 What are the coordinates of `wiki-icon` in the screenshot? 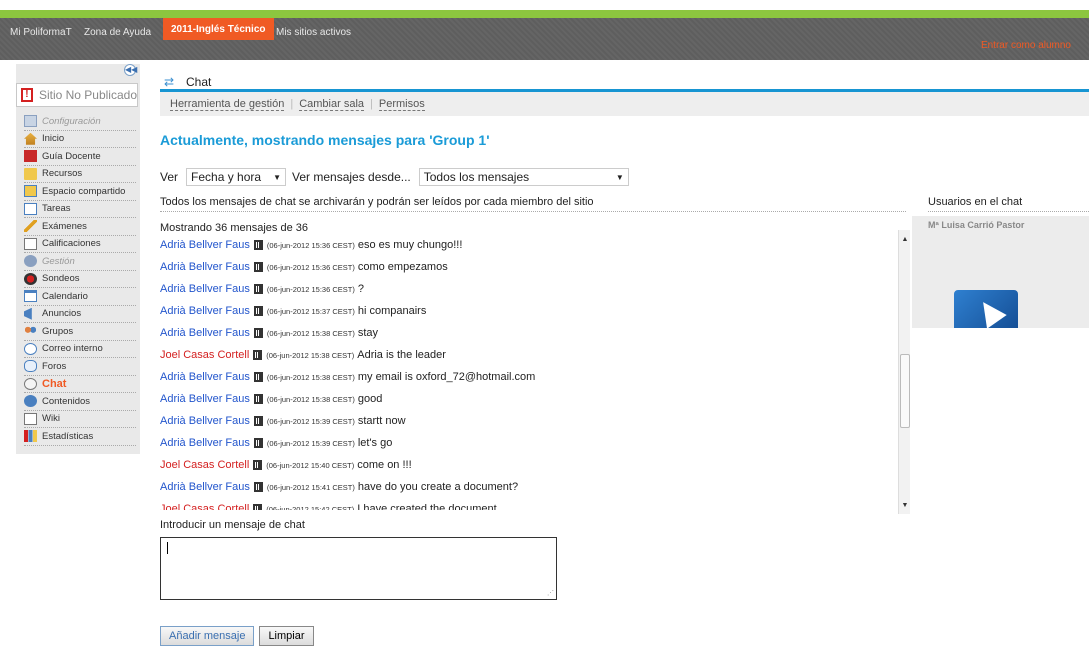 It's located at (30, 418).